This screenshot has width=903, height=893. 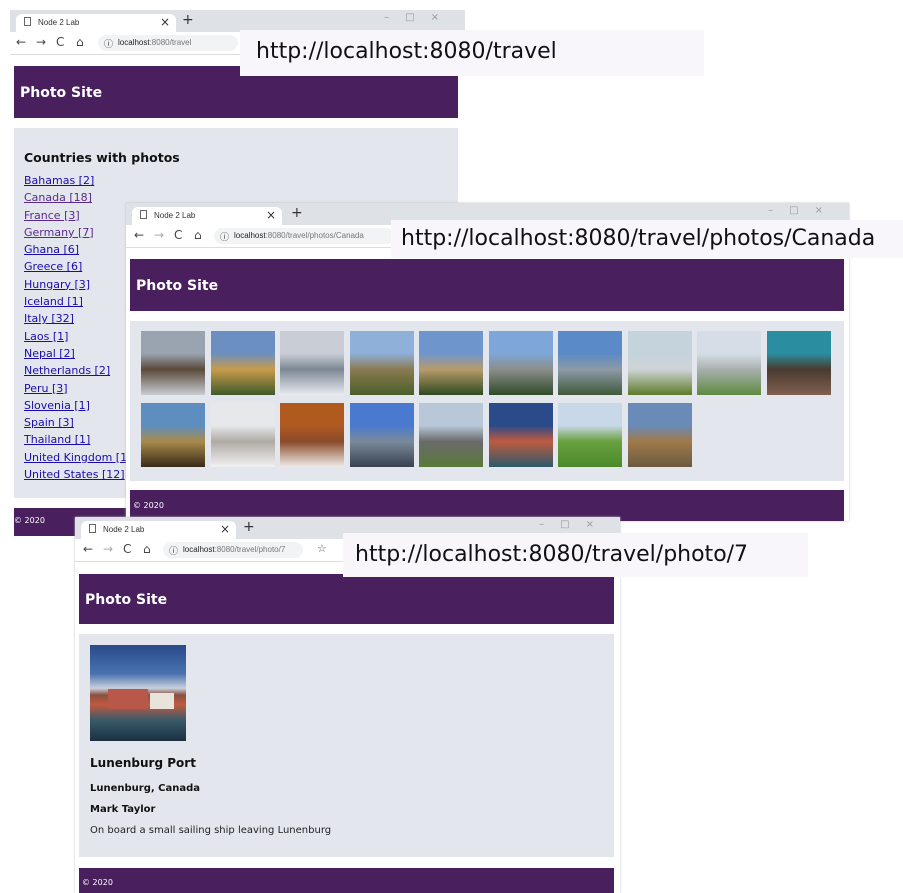 I want to click on photo-image, so click(x=138, y=693).